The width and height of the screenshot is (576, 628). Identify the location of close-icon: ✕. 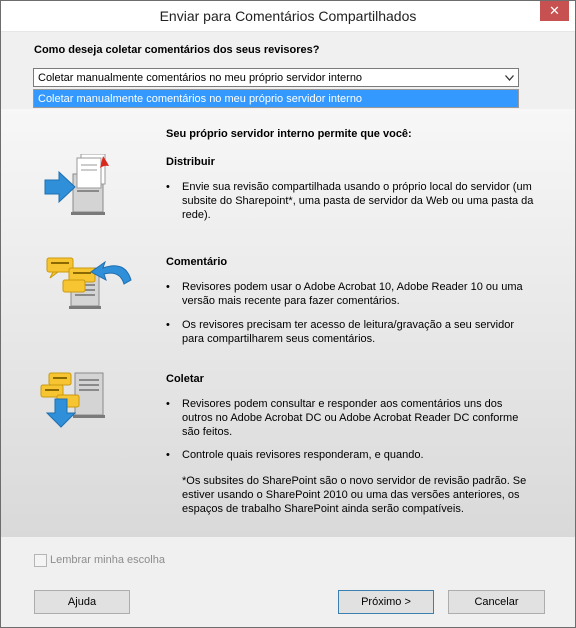
(554, 10).